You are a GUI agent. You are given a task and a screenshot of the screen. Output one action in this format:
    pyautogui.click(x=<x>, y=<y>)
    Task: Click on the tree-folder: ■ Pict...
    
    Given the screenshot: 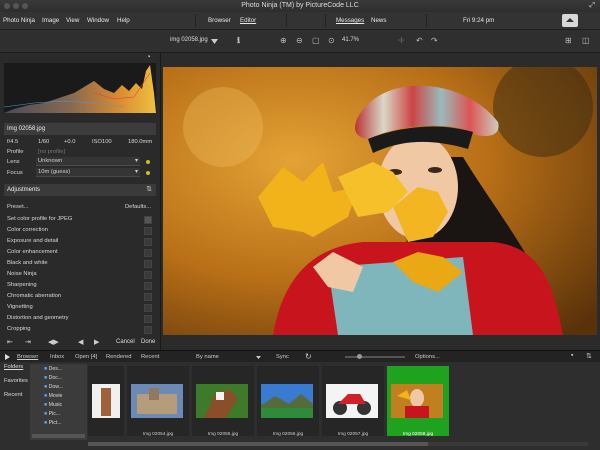 What is the action you would take?
    pyautogui.click(x=53, y=423)
    